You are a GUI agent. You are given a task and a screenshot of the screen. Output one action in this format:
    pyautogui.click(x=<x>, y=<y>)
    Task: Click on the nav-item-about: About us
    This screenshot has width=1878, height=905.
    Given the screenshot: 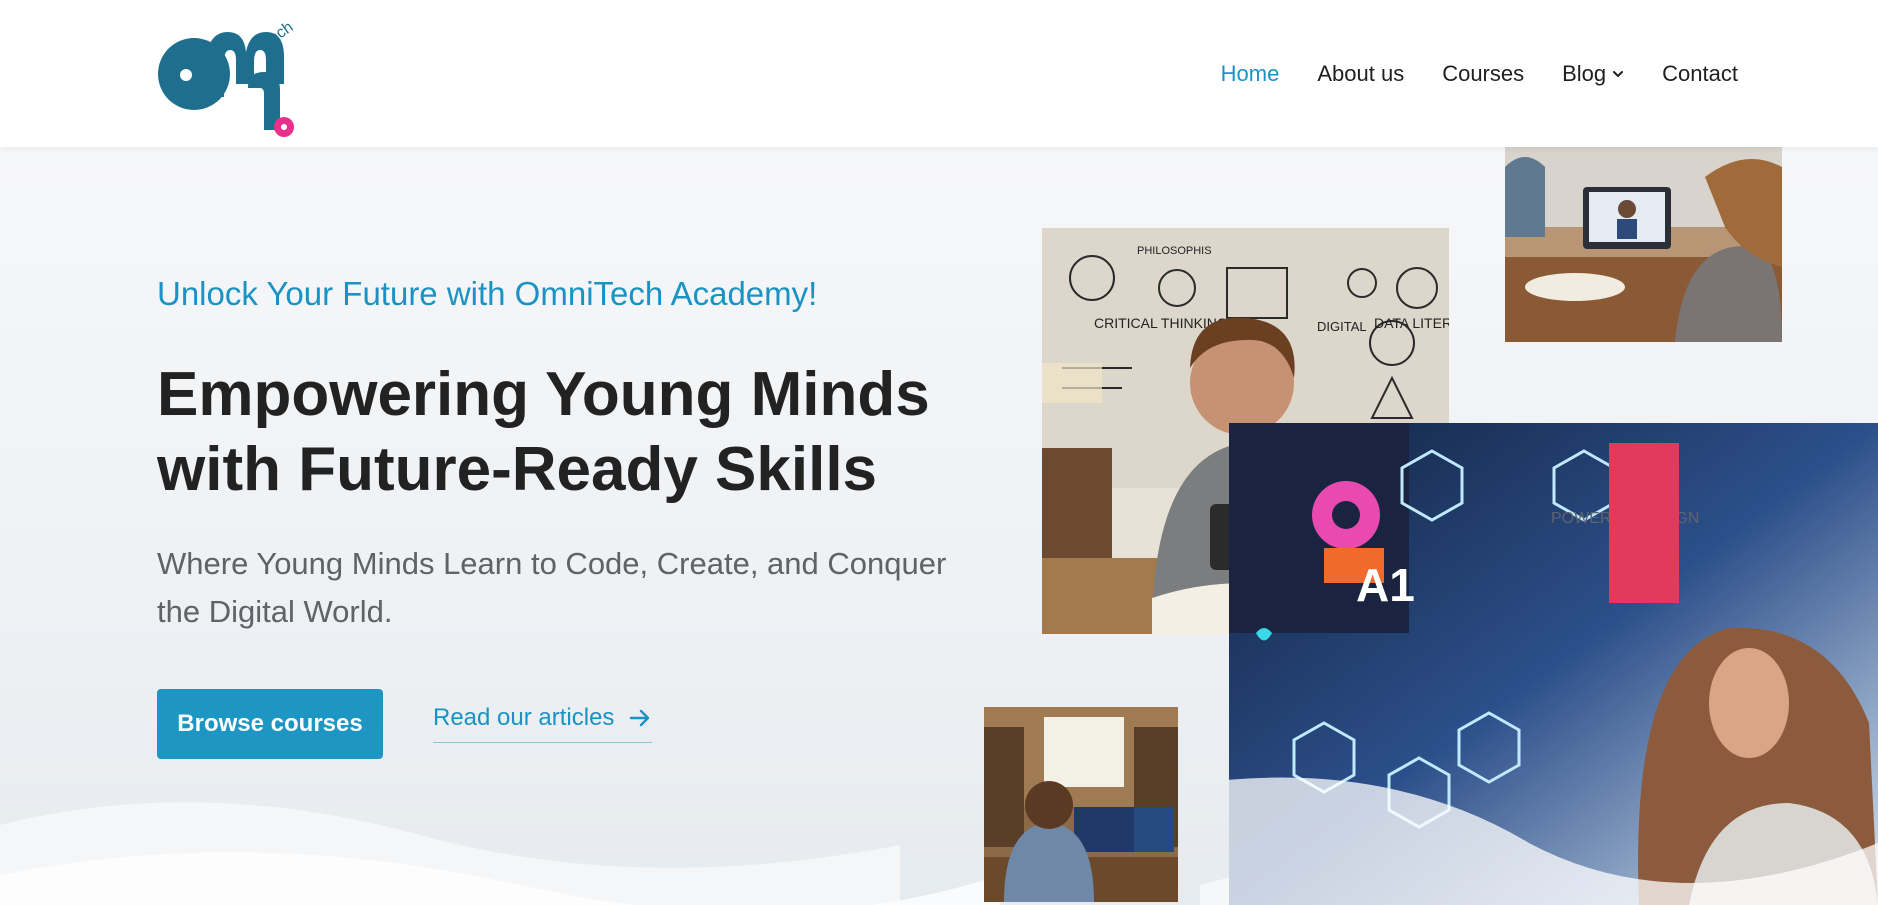 What is the action you would take?
    pyautogui.click(x=1360, y=74)
    